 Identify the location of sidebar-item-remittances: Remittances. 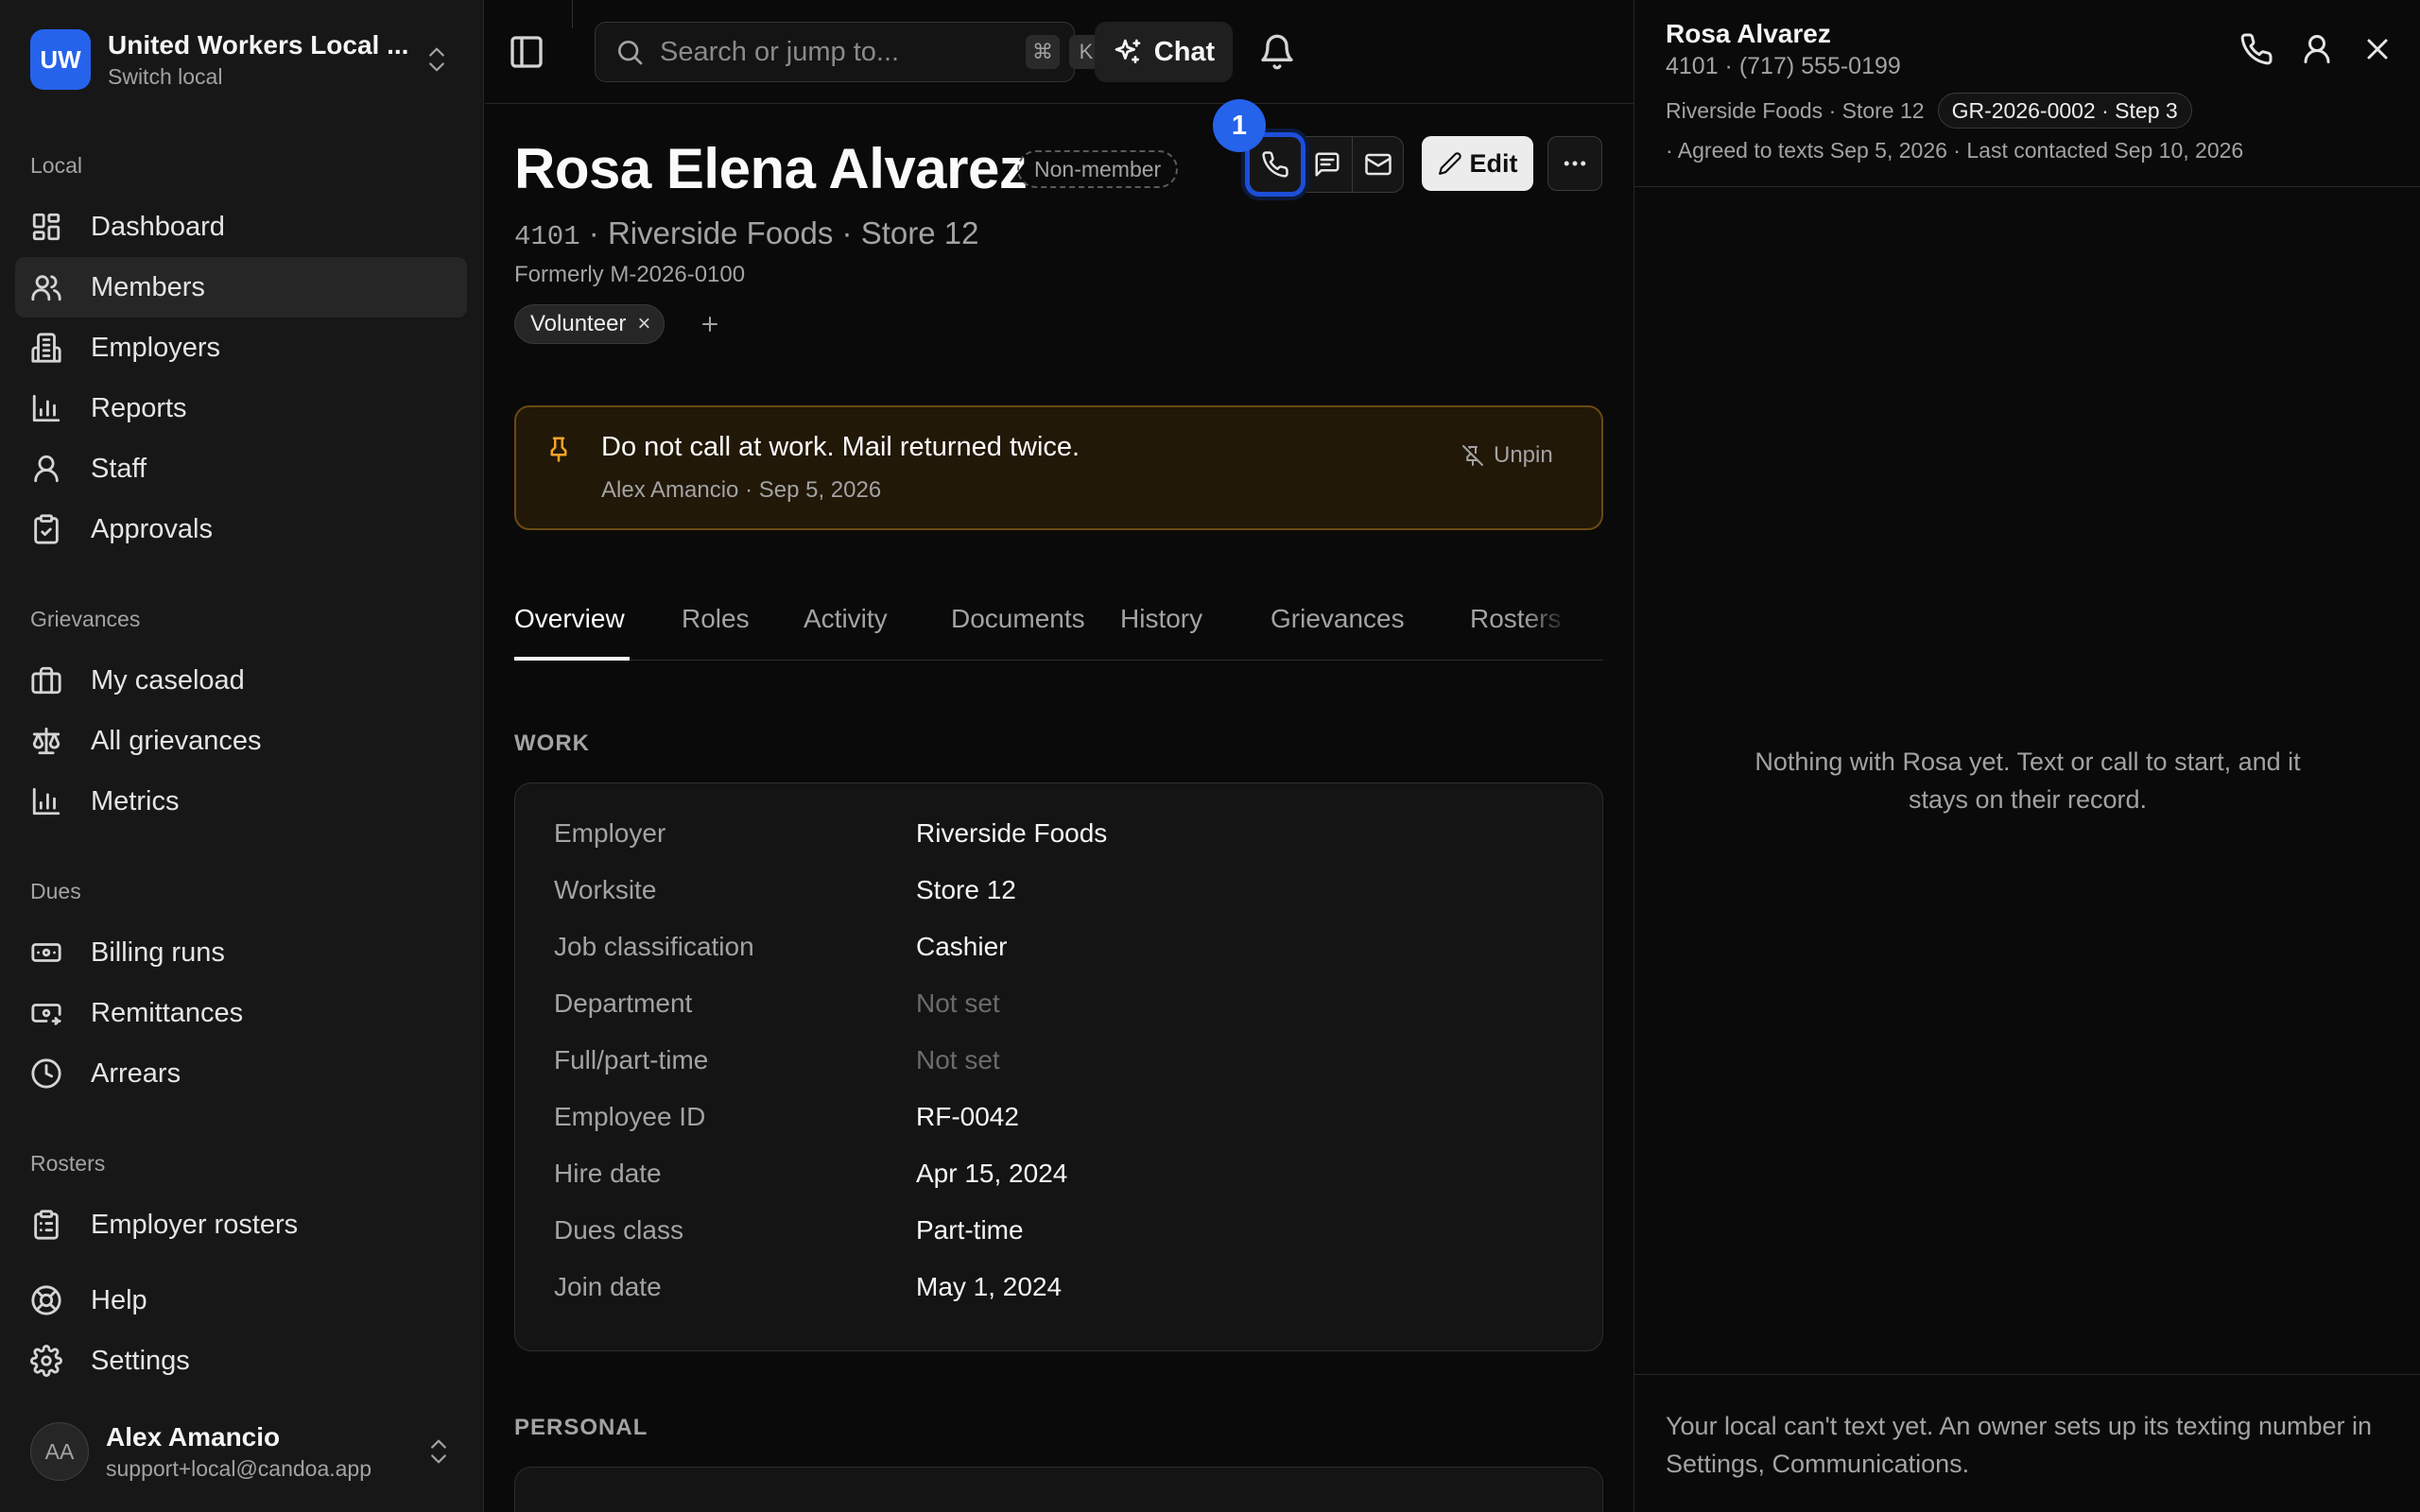
(241, 1013).